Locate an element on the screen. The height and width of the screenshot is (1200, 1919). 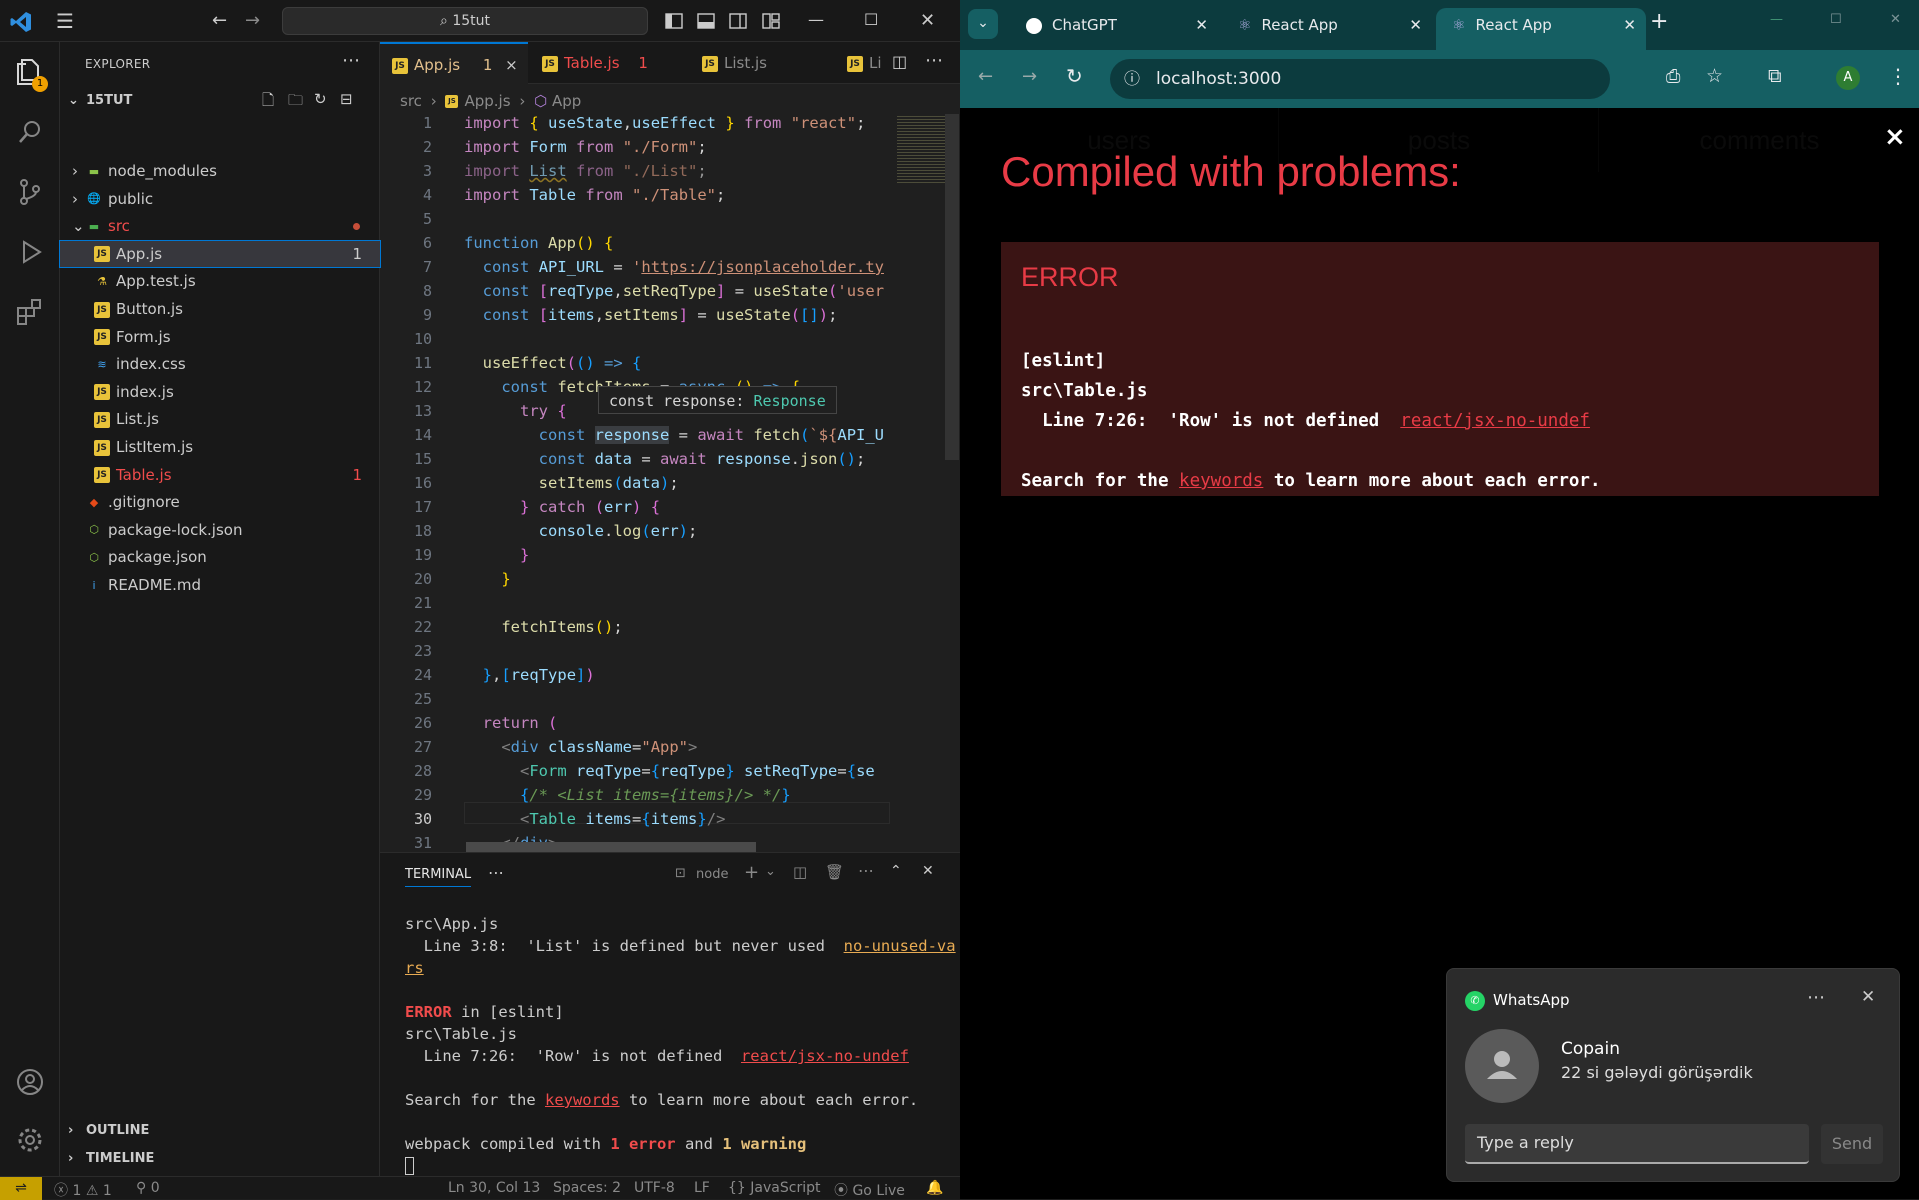
outline-section: › OUTLINE is located at coordinates (220, 1131).